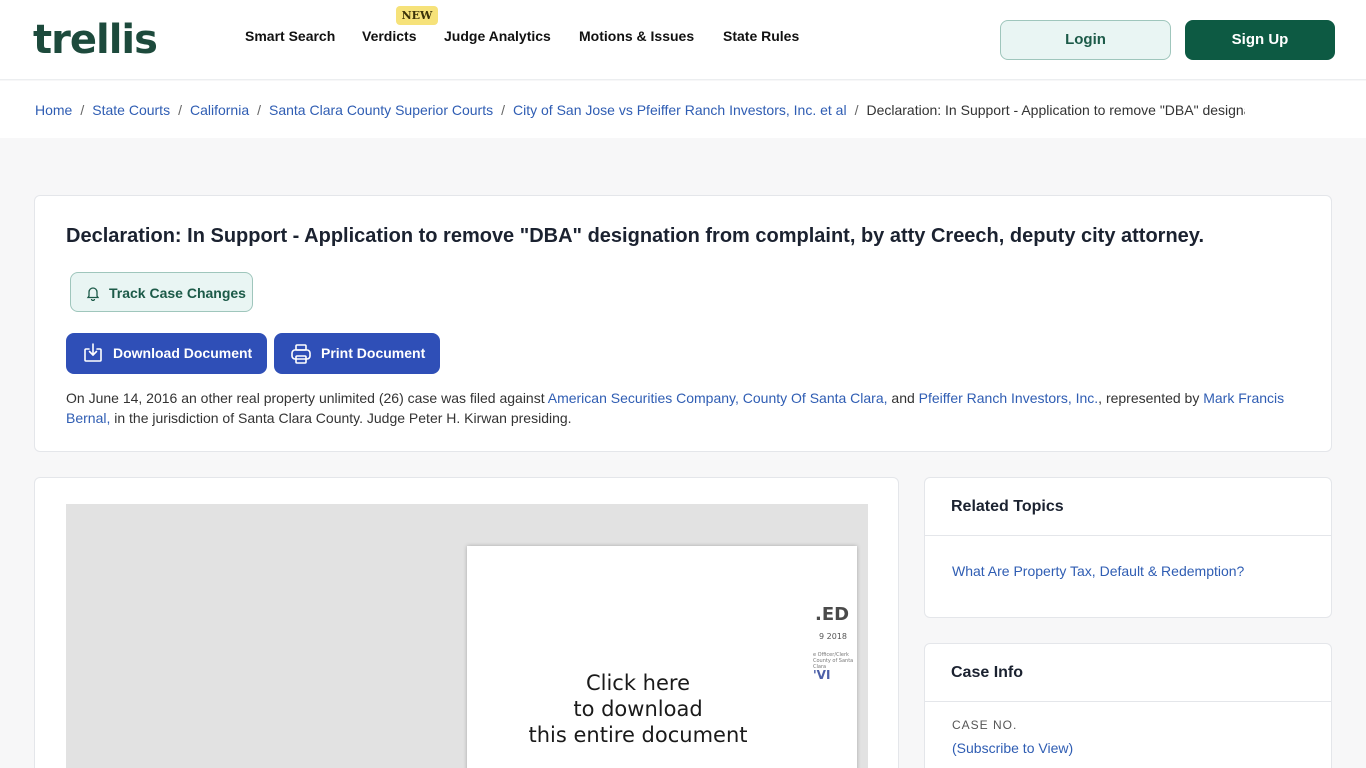 The height and width of the screenshot is (768, 1366). What do you see at coordinates (1085, 40) in the screenshot?
I see `login-button: Login` at bounding box center [1085, 40].